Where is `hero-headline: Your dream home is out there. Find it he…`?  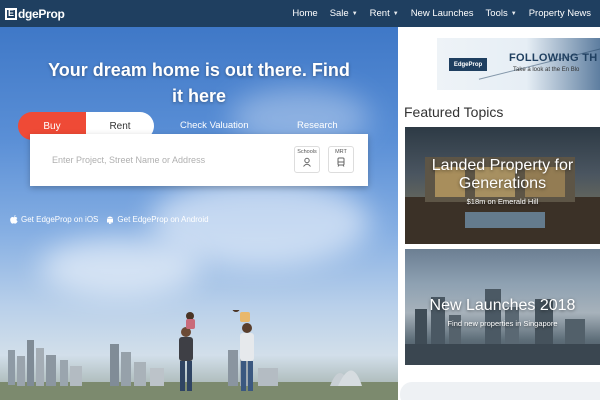 hero-headline: Your dream home is out there. Find it he… is located at coordinates (199, 83).